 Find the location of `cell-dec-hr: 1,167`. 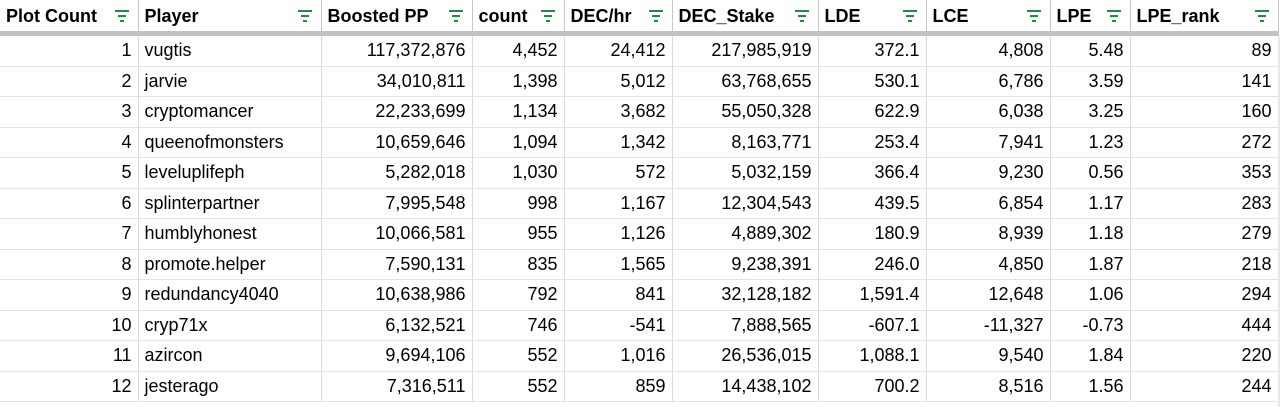

cell-dec-hr: 1,167 is located at coordinates (618, 203).